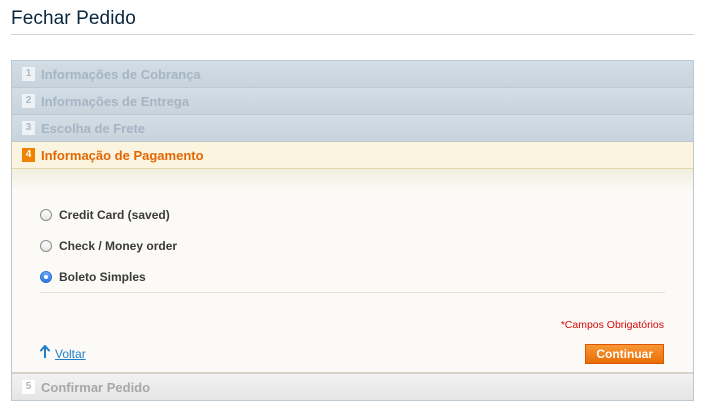  I want to click on title-divider, so click(352, 34).